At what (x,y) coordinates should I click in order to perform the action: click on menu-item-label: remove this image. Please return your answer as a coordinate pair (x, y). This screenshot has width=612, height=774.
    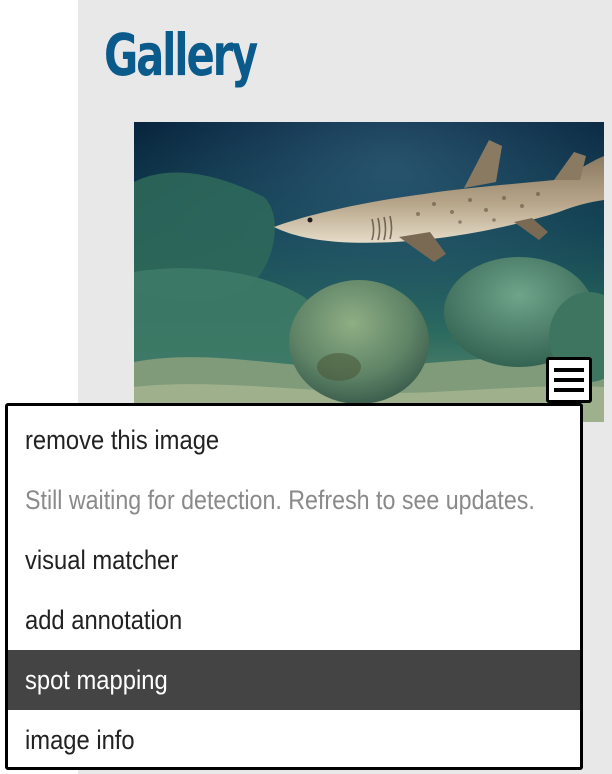
    Looking at the image, I should click on (122, 439).